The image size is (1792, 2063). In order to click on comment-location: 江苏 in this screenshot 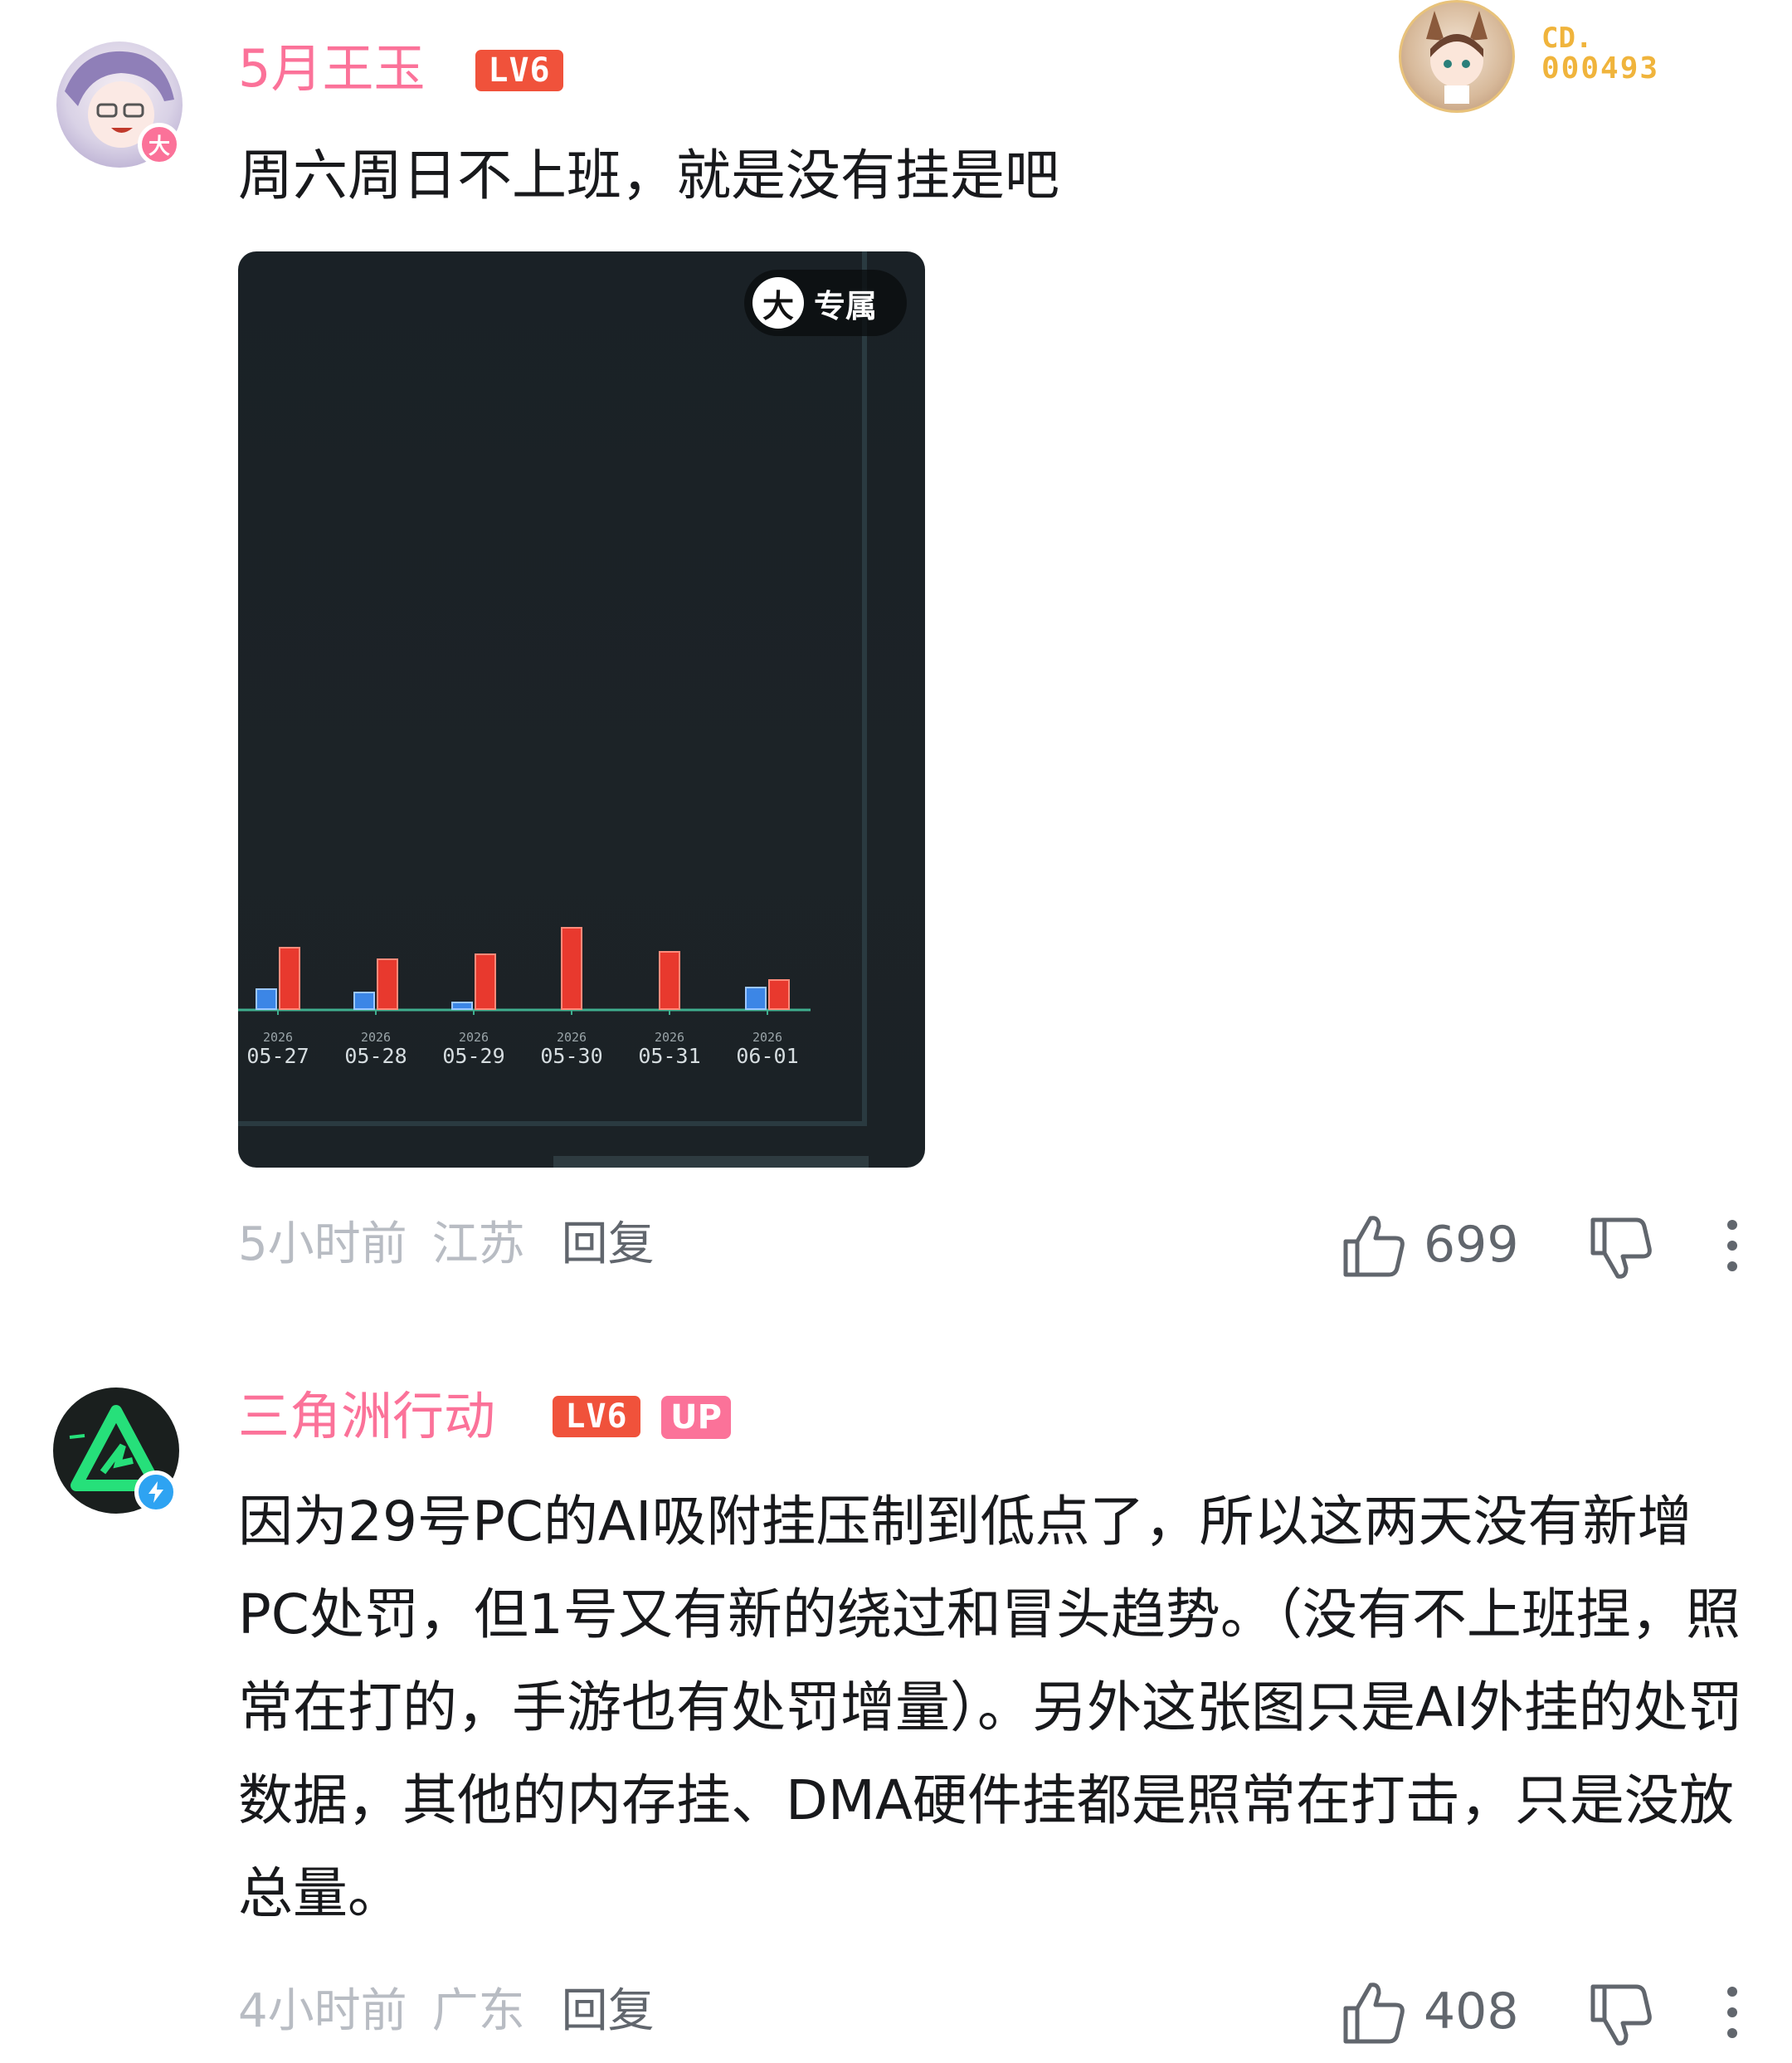, I will do `click(478, 1244)`.